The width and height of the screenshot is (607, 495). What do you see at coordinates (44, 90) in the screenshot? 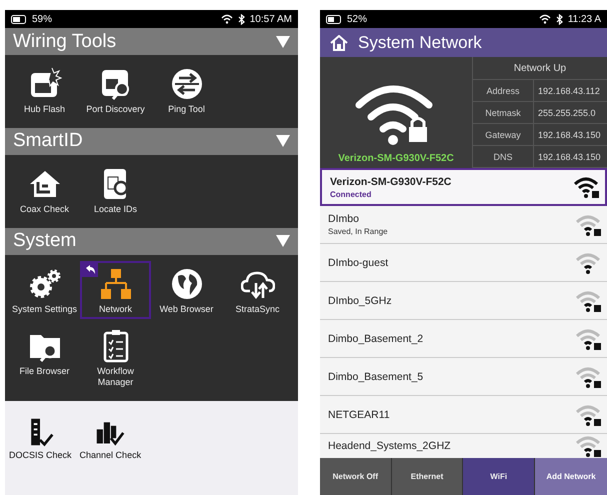
I see `app-tile: Hub Flash` at bounding box center [44, 90].